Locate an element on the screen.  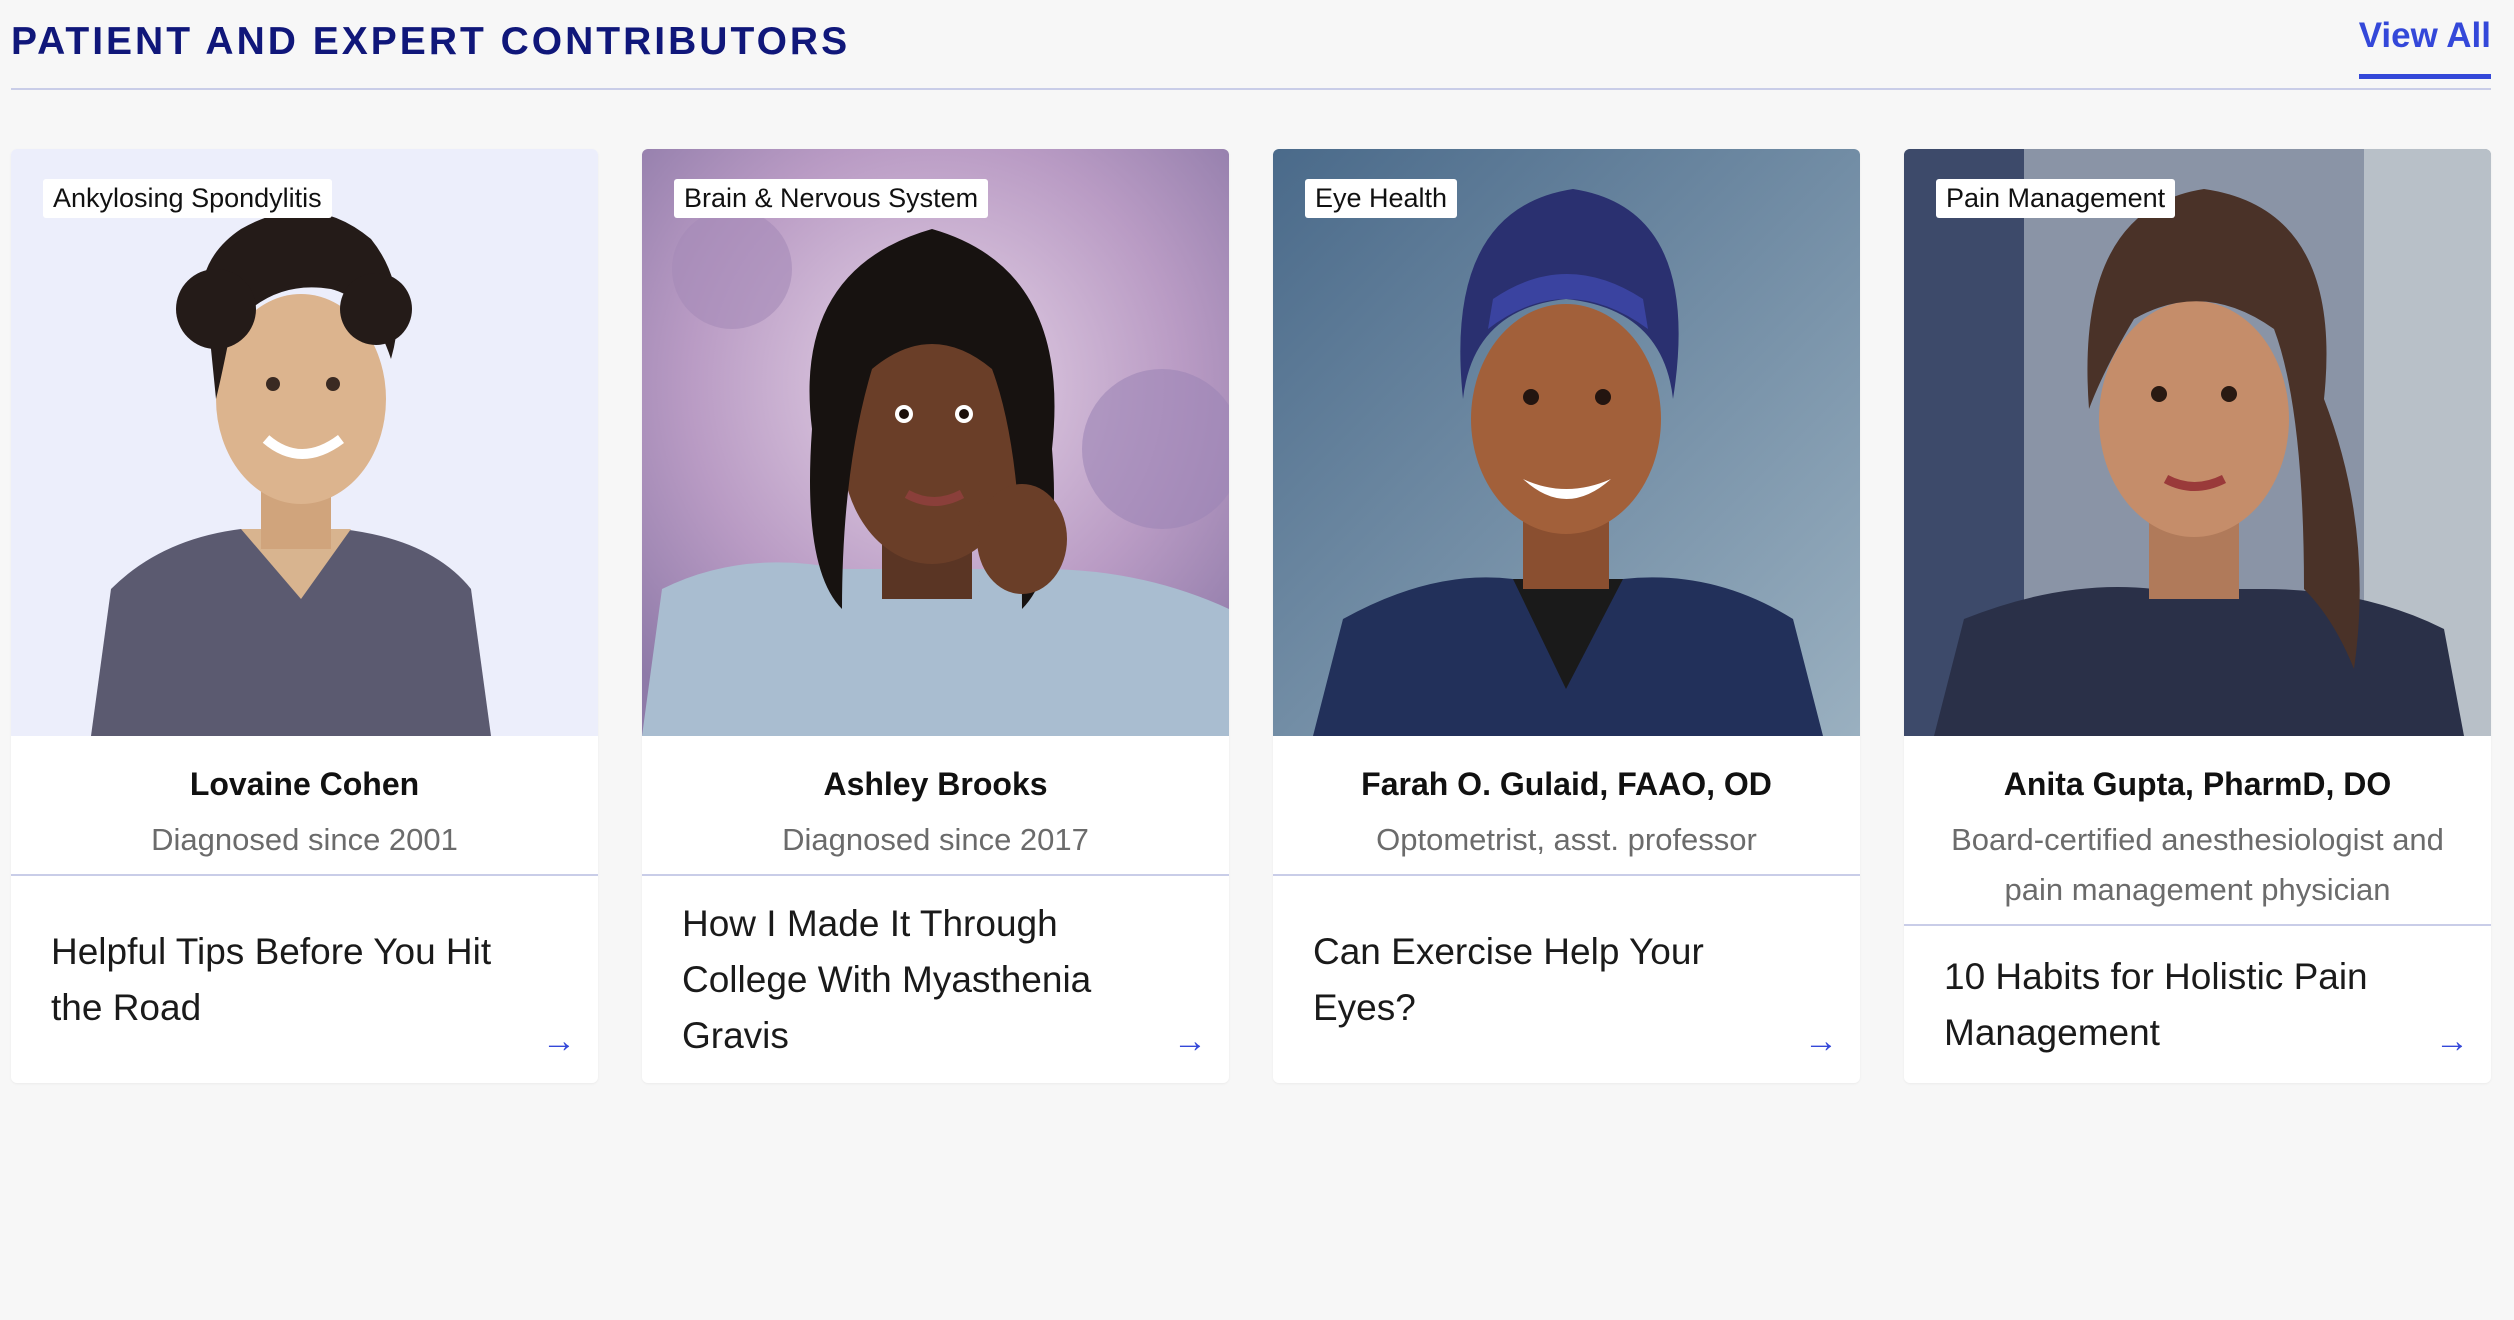
person-name: Farah O. Gulaid, FAAO, OD is located at coordinates (1566, 784).